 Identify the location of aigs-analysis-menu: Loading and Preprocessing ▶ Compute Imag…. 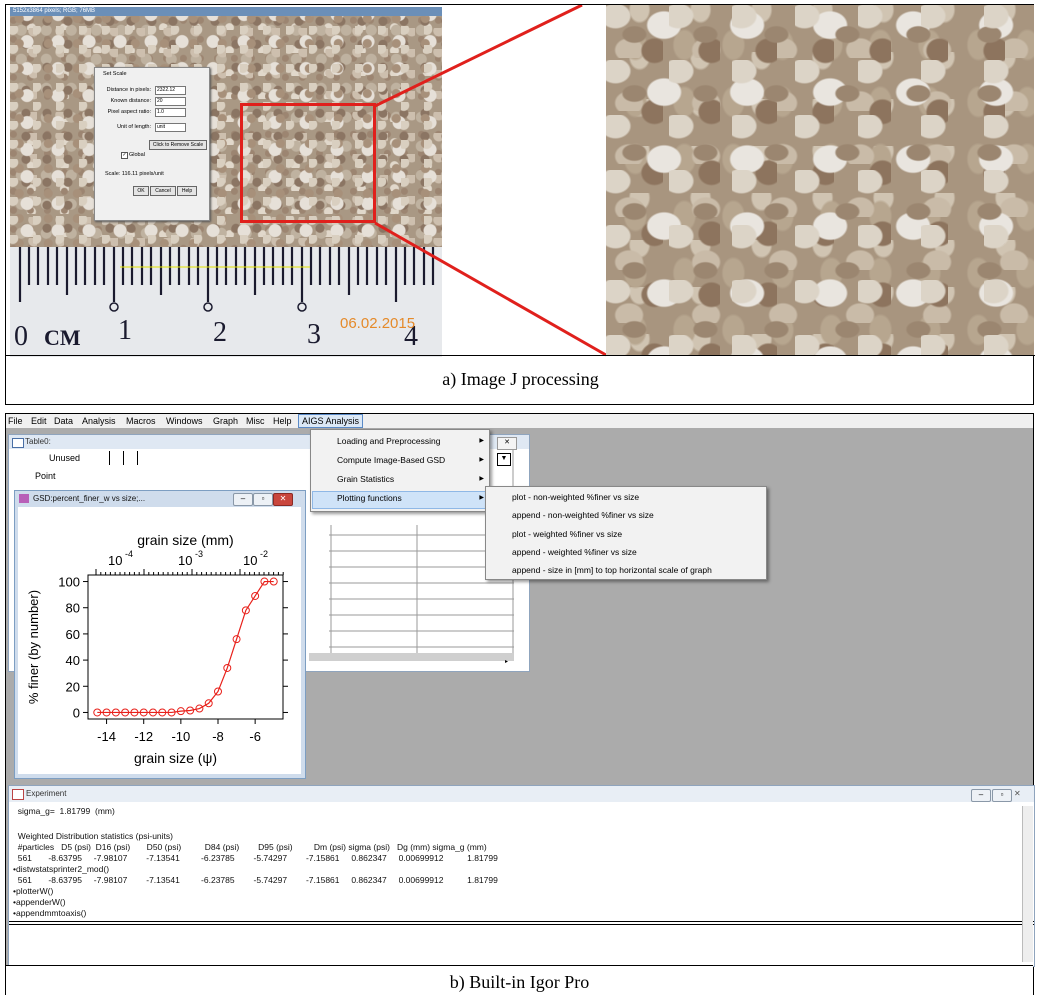
(400, 470).